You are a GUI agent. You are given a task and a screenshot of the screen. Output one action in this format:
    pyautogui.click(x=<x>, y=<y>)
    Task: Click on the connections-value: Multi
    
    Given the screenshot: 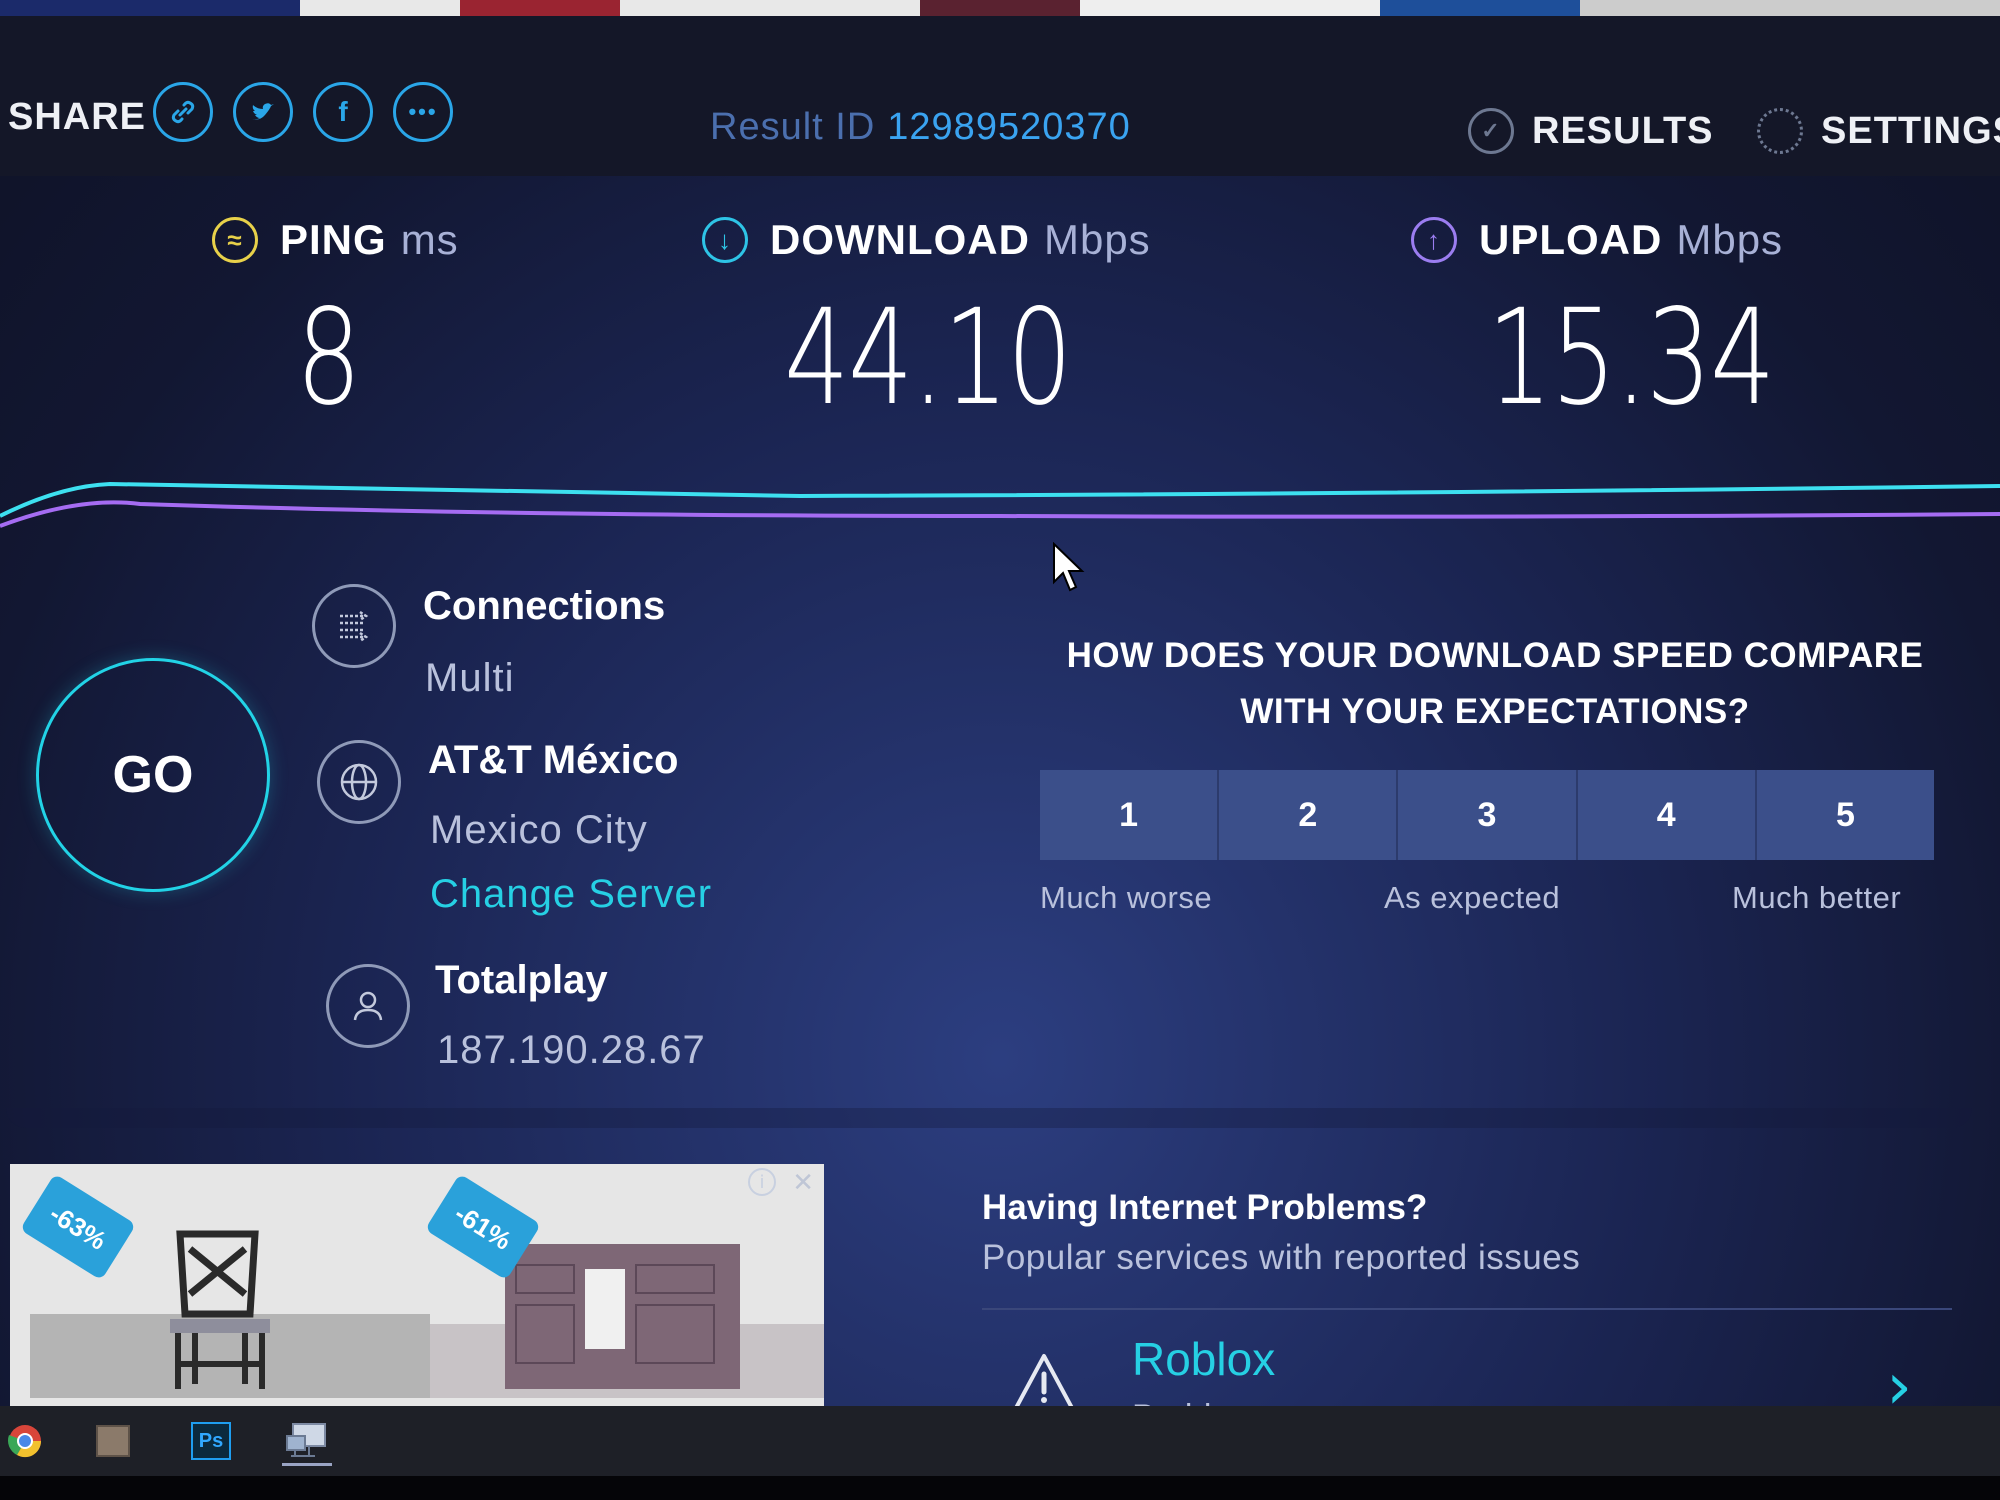 What is the action you would take?
    pyautogui.click(x=470, y=678)
    